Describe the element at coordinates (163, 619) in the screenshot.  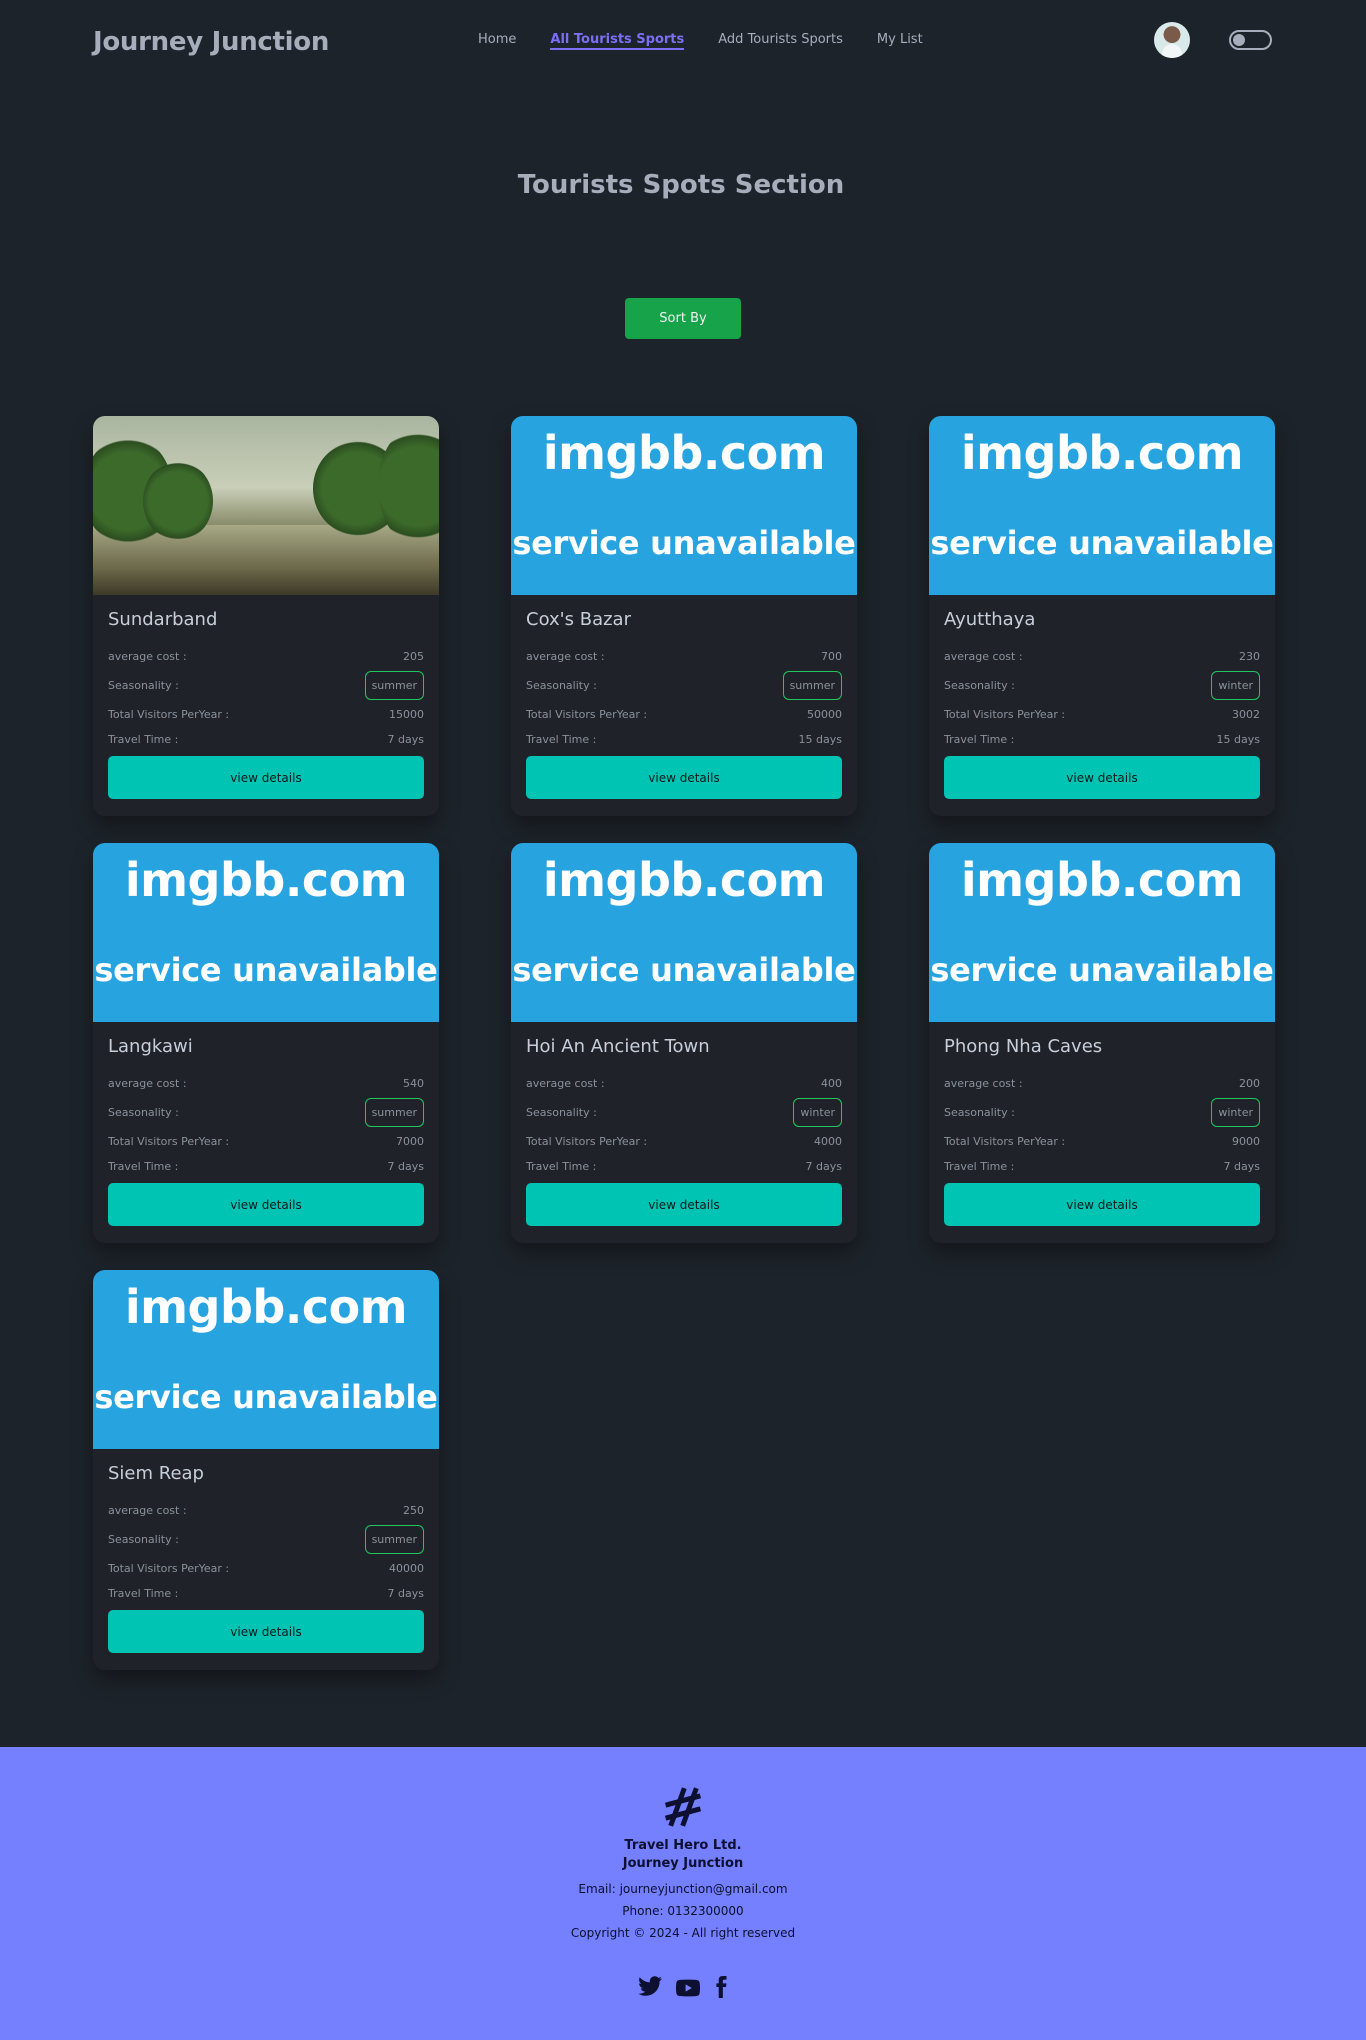
I see `spot-name: Sundarband` at that location.